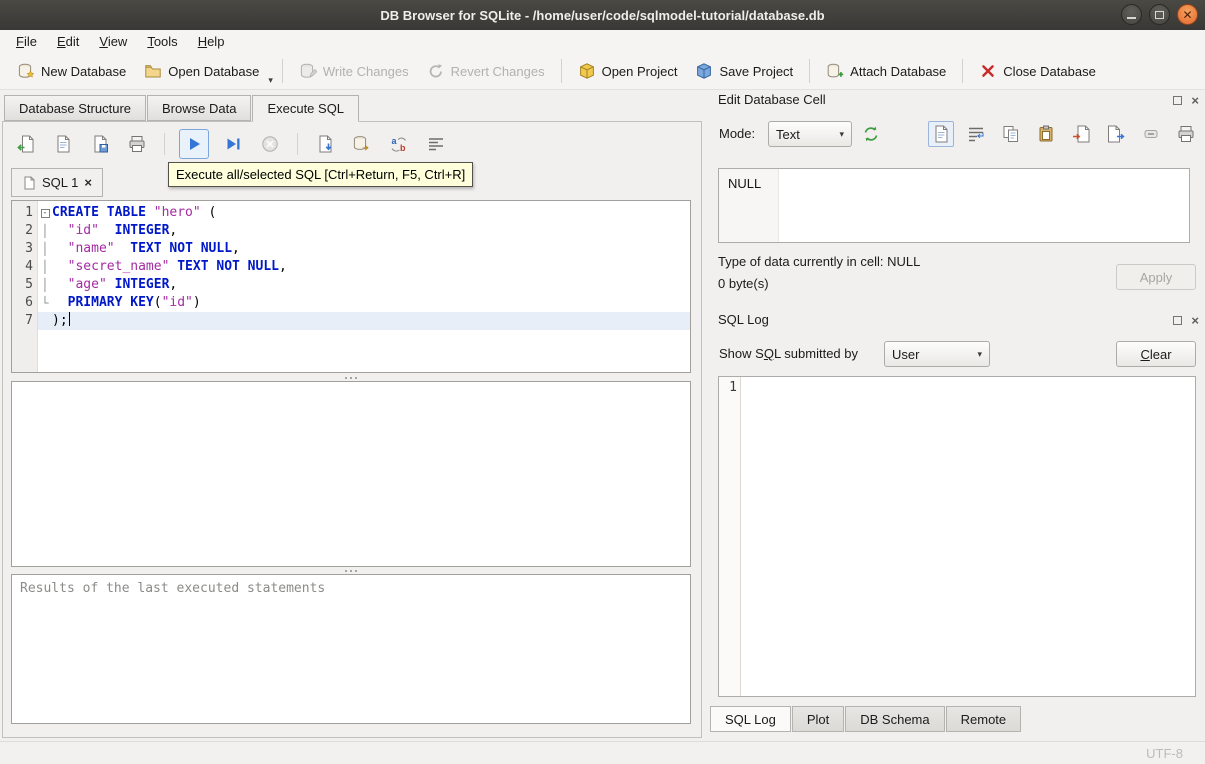 The width and height of the screenshot is (1205, 764). Describe the element at coordinates (137, 144) in the screenshot. I see `print-button` at that location.